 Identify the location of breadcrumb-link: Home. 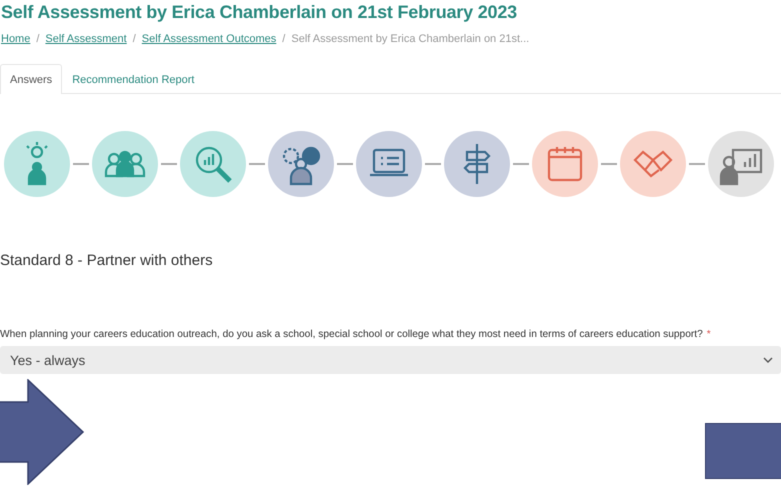
(15, 39).